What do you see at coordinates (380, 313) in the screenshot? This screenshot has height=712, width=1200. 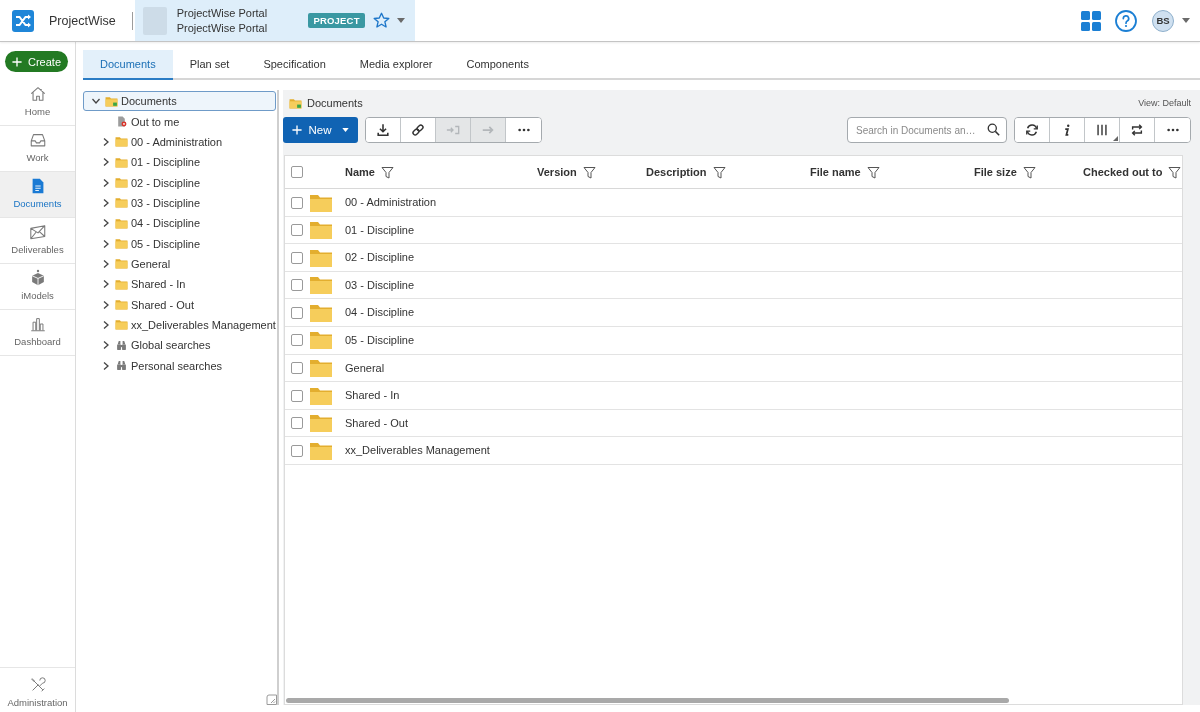 I see `table-cell-text: 04 - Discipline` at bounding box center [380, 313].